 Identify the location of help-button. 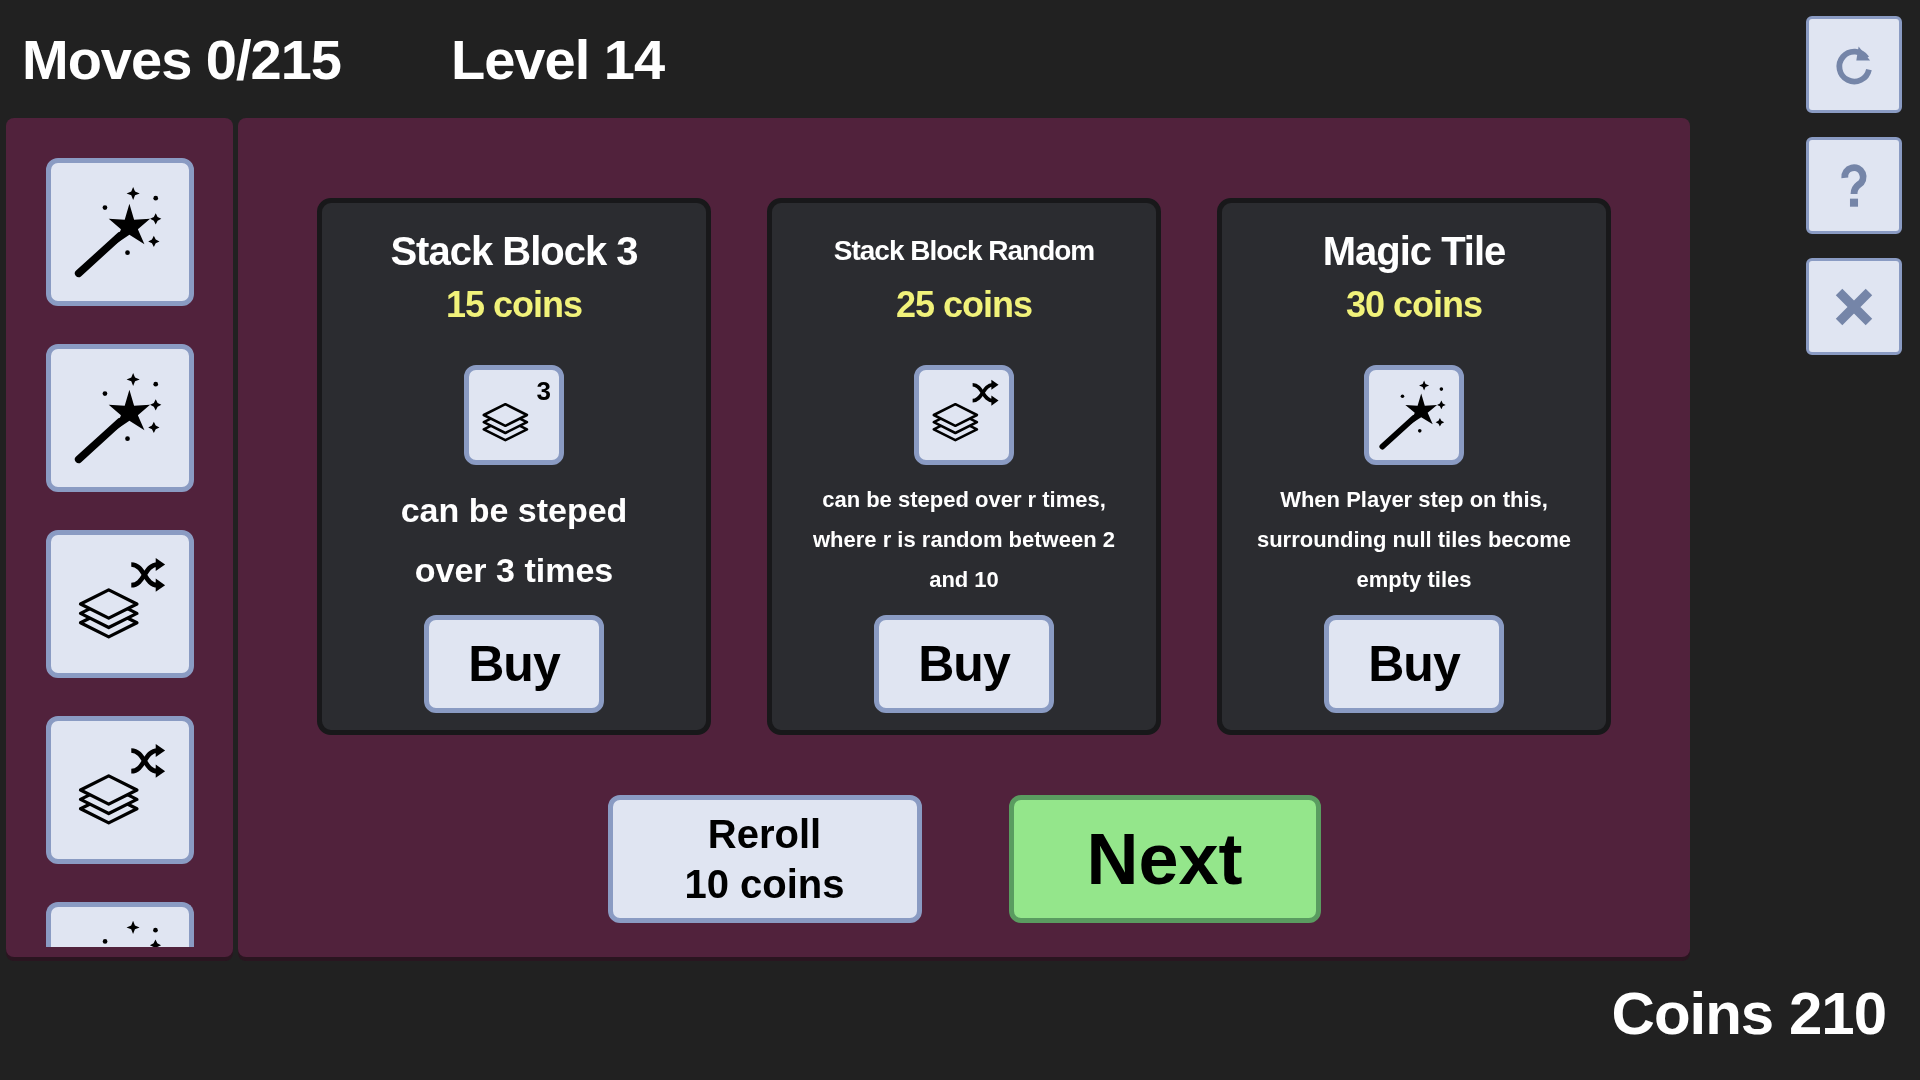
(1854, 185).